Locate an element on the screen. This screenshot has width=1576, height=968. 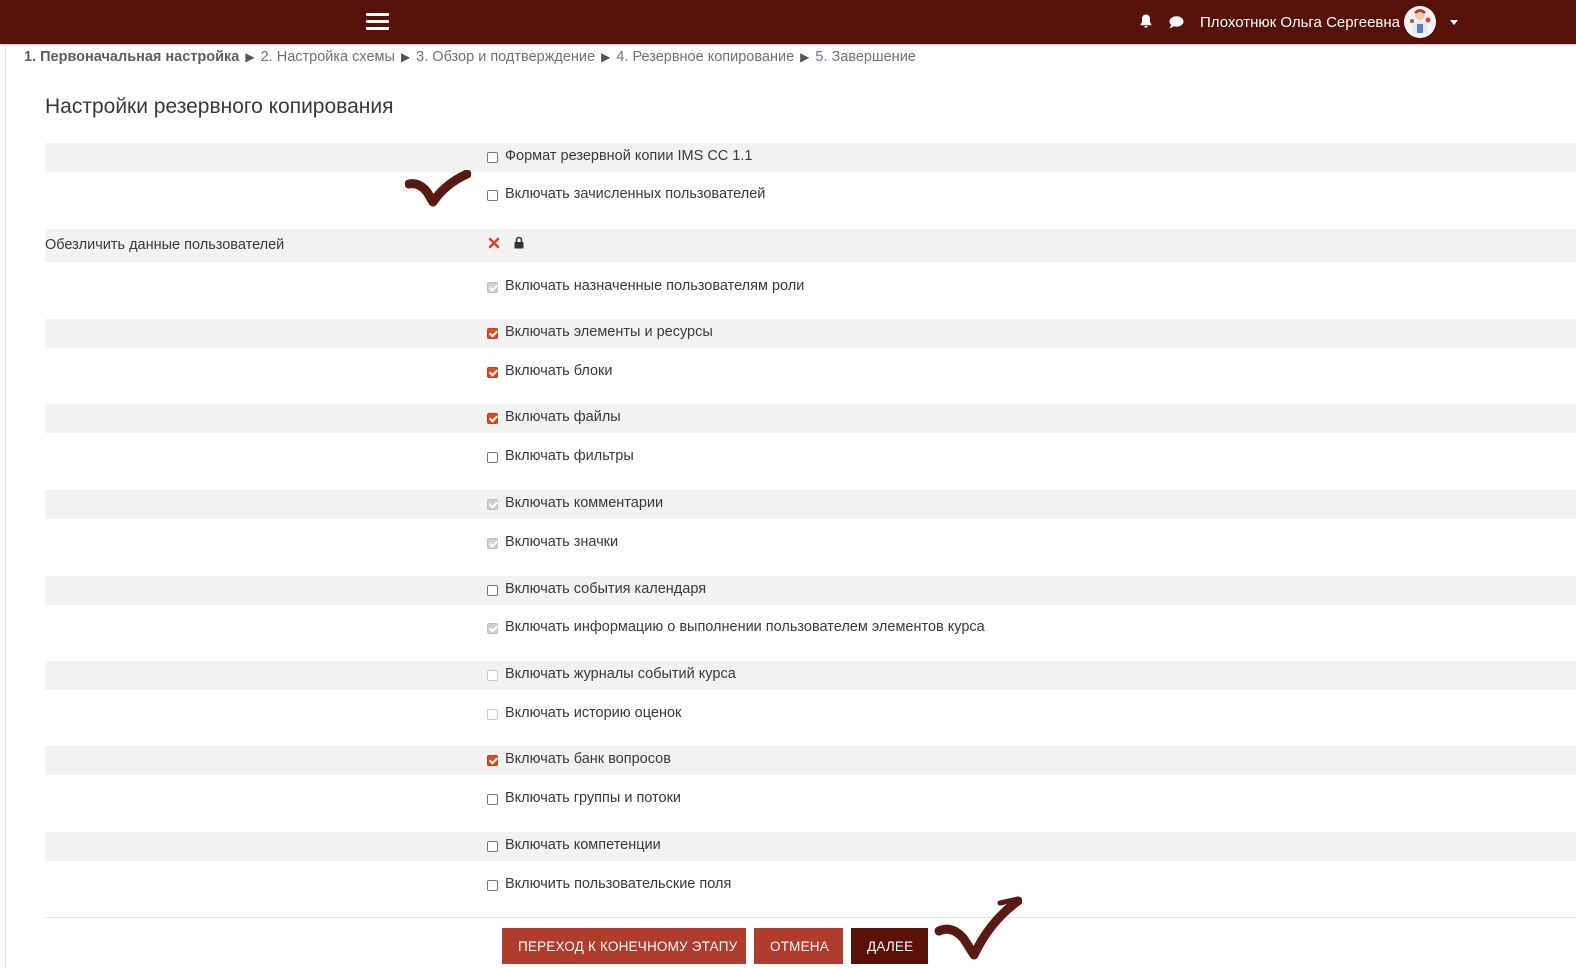
setting-row-activities: Включать элементы и ресурсы is located at coordinates (810, 333).